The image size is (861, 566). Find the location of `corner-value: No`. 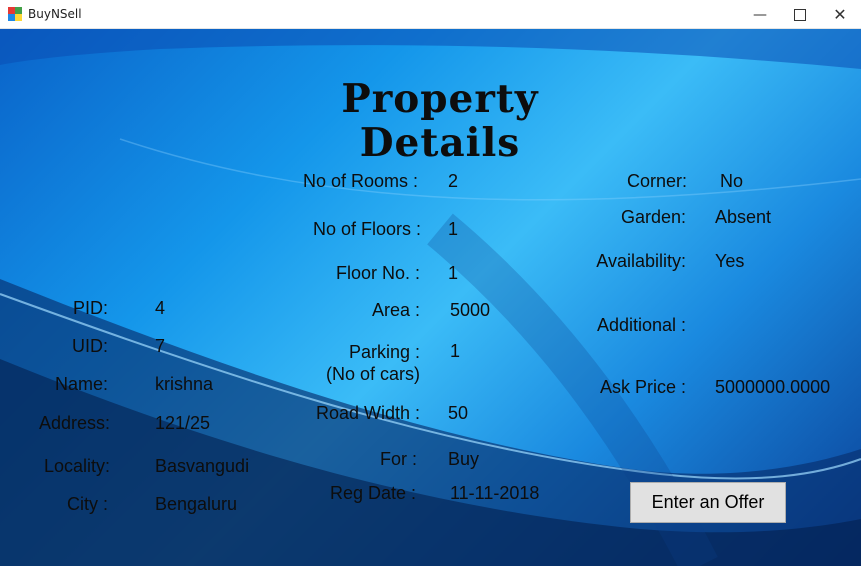

corner-value: No is located at coordinates (732, 181).